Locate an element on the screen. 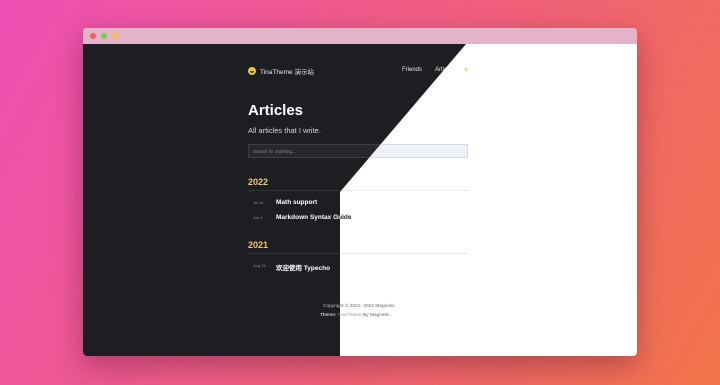  sun-moon-icon: ☀ is located at coordinates (466, 70).